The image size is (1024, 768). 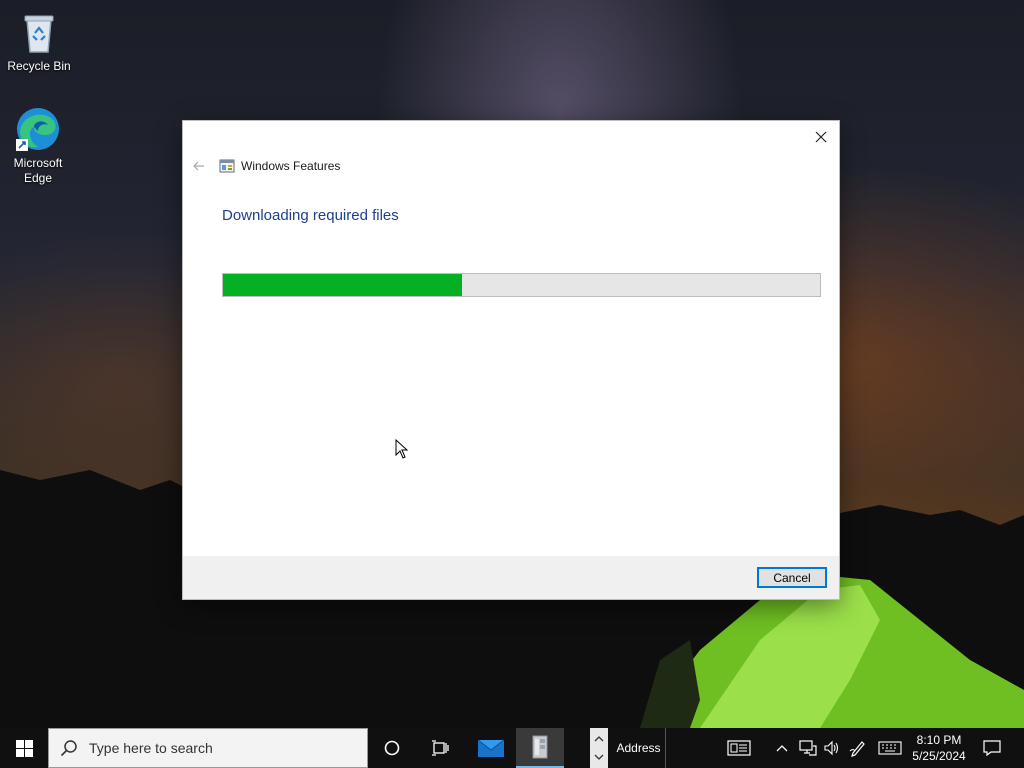 I want to click on cortana-icon, so click(x=392, y=748).